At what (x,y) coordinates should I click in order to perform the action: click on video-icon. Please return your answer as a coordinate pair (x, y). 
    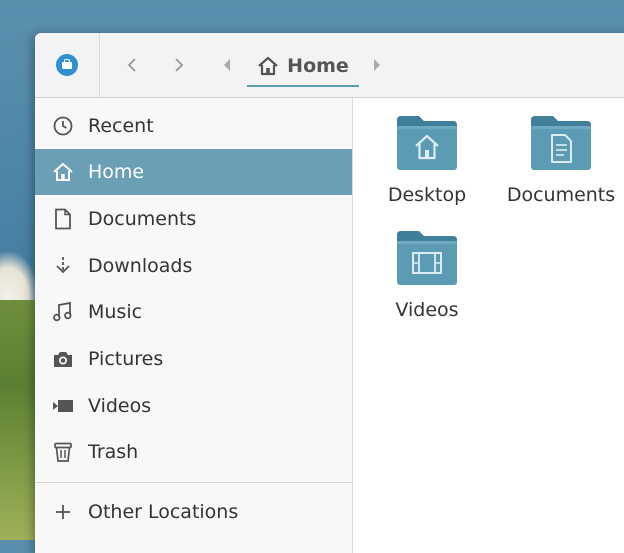
    Looking at the image, I should click on (63, 406).